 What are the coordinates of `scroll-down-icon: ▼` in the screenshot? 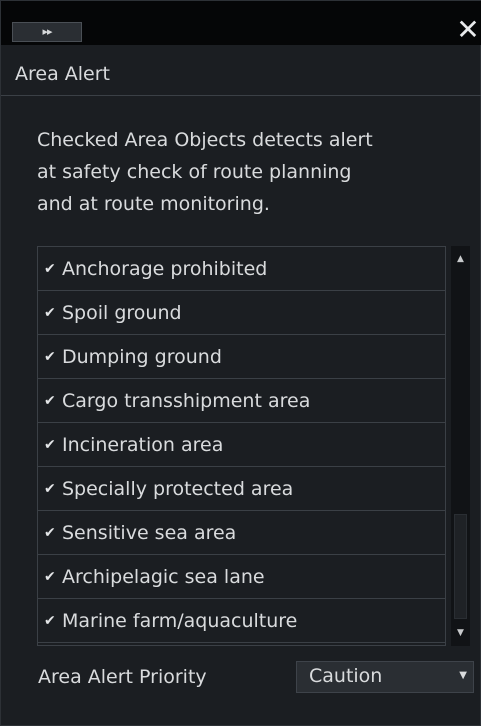 It's located at (460, 633).